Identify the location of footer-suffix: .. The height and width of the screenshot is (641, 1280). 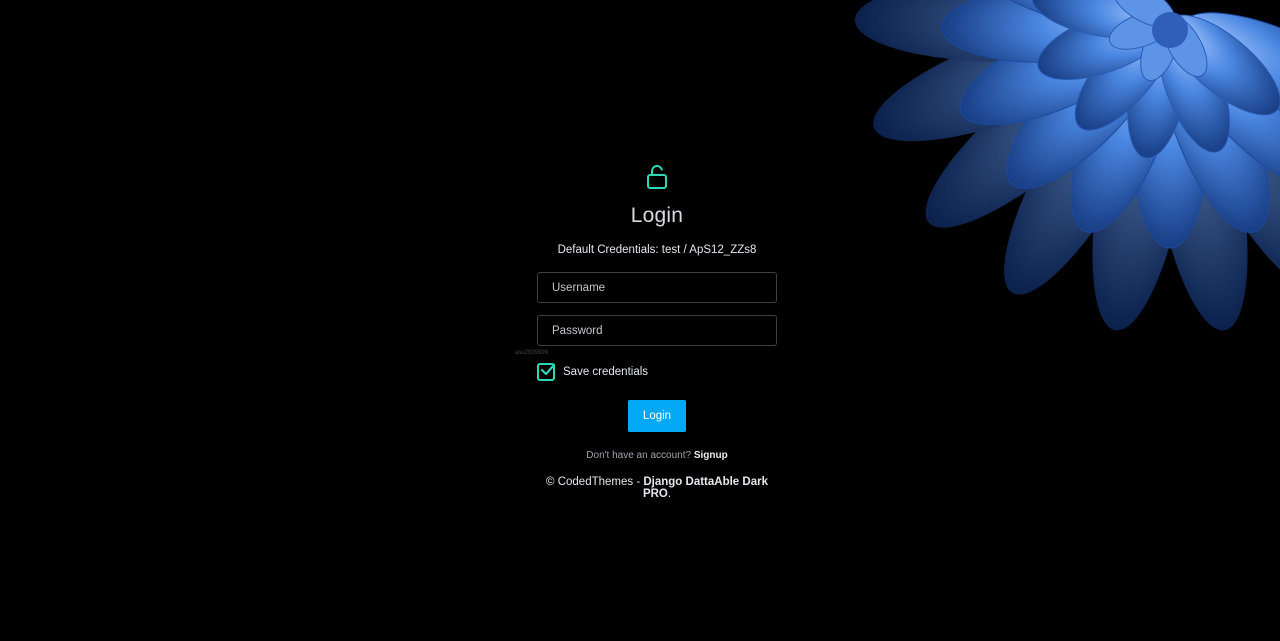
(669, 494).